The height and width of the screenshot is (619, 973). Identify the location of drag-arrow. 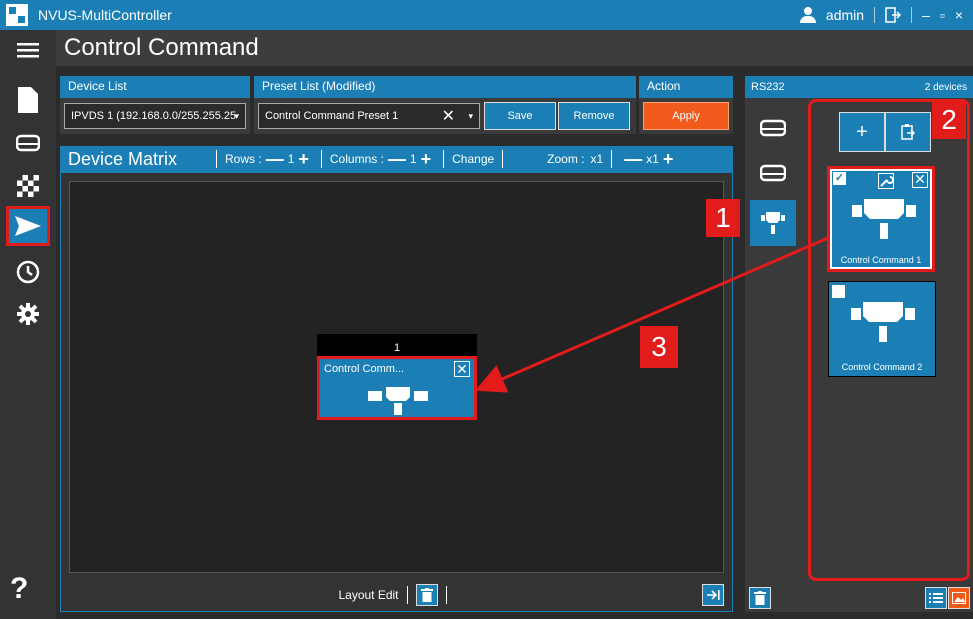
(651, 314).